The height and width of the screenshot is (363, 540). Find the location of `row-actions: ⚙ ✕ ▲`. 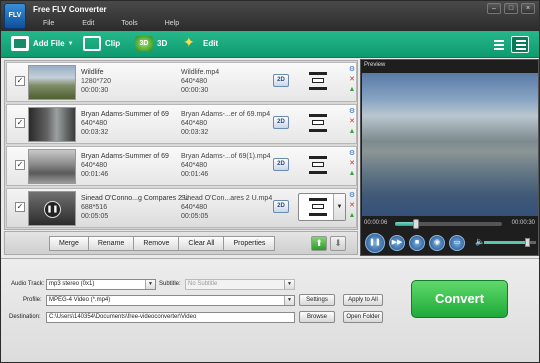

row-actions: ⚙ ✕ ▲ is located at coordinates (353, 166).